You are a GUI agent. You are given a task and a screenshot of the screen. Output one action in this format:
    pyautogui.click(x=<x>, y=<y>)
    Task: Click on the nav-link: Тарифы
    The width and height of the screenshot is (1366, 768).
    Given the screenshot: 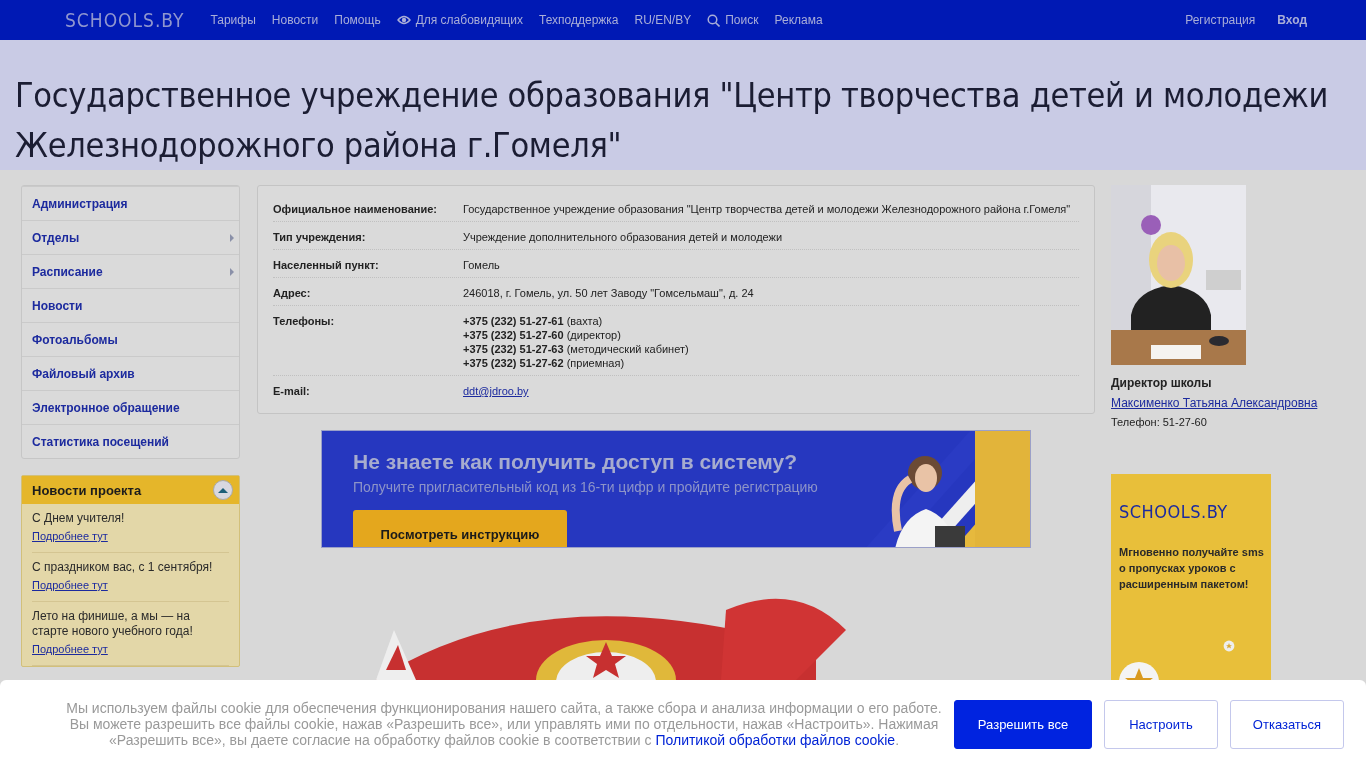 What is the action you would take?
    pyautogui.click(x=233, y=20)
    